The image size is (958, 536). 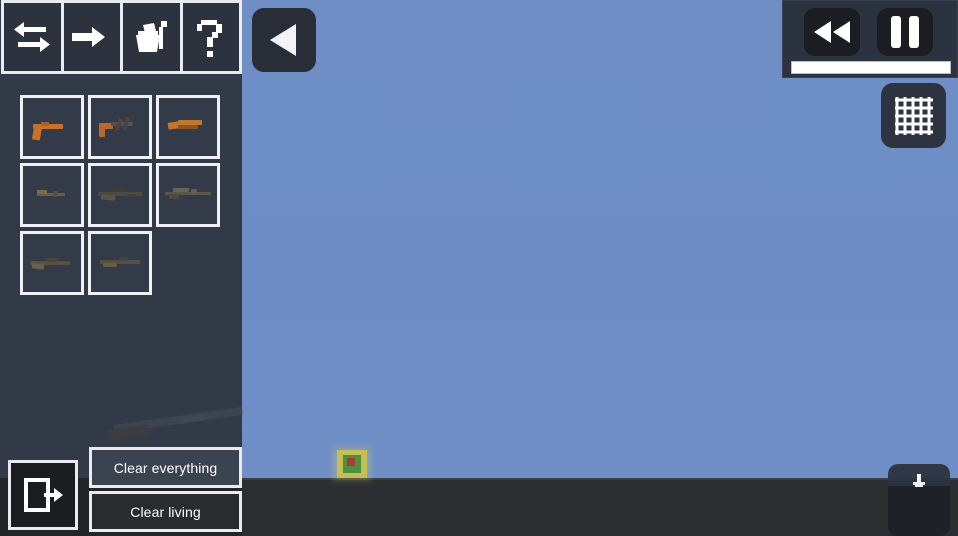 I want to click on exit-door-icon, so click(x=43, y=495).